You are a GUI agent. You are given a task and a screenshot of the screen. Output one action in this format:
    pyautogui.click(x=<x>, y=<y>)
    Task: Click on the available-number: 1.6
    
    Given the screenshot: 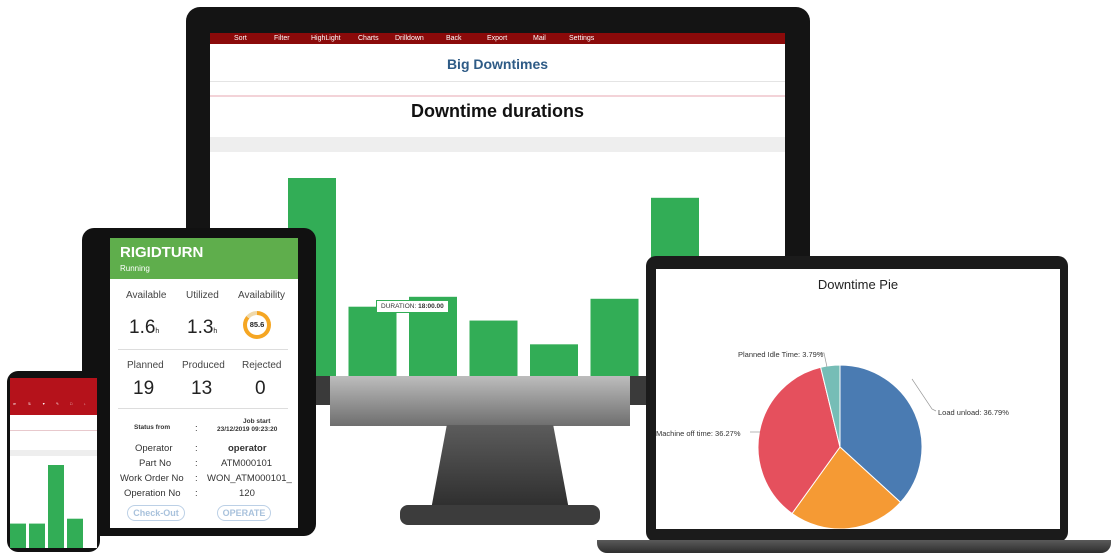 What is the action you would take?
    pyautogui.click(x=142, y=327)
    